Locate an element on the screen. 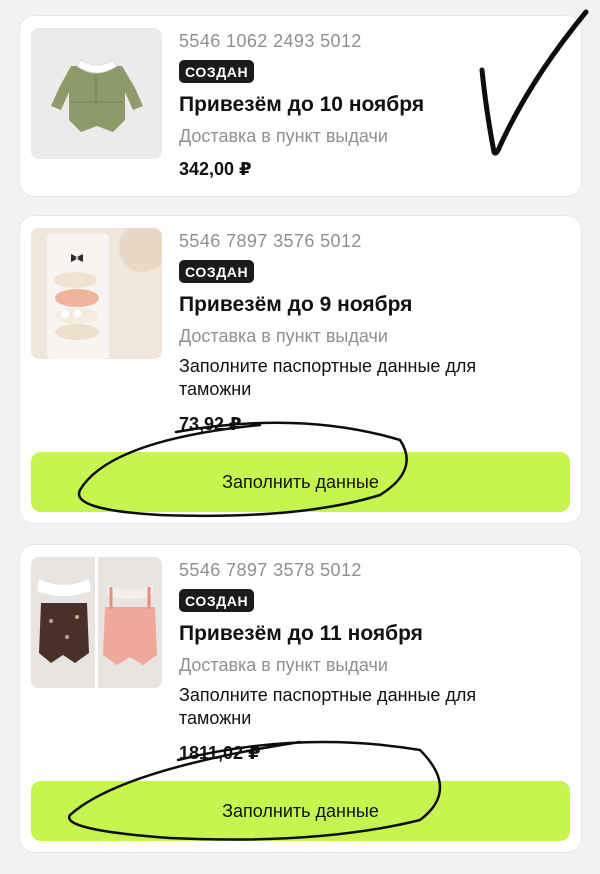 The image size is (600, 874). order-number: 5546 7897 3578 5012 is located at coordinates (270, 570).